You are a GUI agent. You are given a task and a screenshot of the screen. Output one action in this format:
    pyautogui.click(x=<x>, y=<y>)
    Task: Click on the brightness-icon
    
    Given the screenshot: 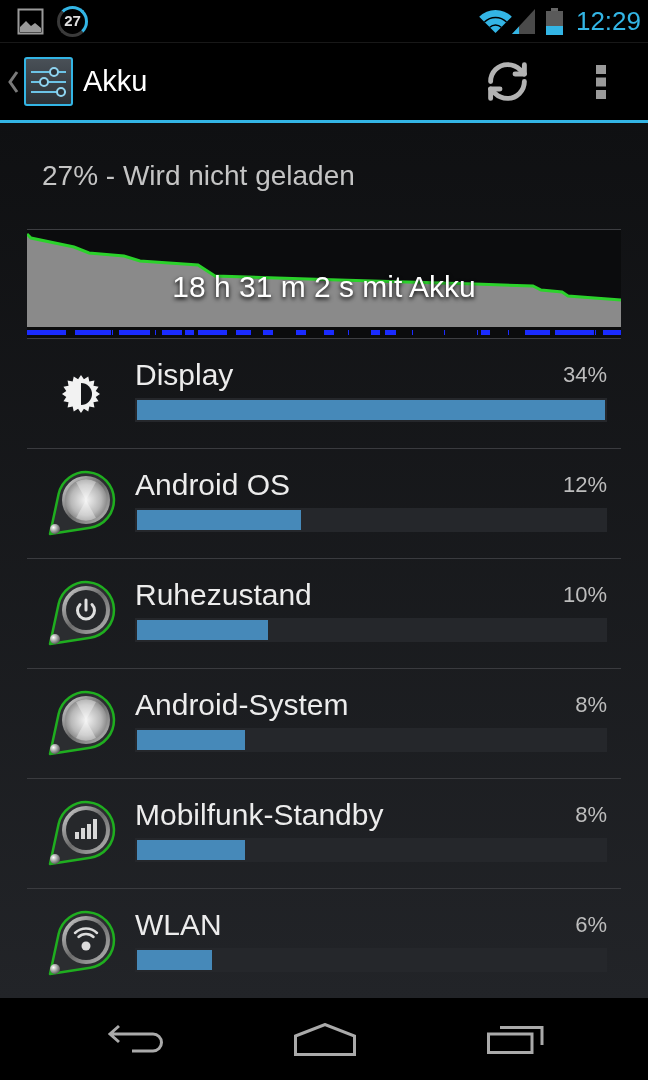 What is the action you would take?
    pyautogui.click(x=81, y=393)
    